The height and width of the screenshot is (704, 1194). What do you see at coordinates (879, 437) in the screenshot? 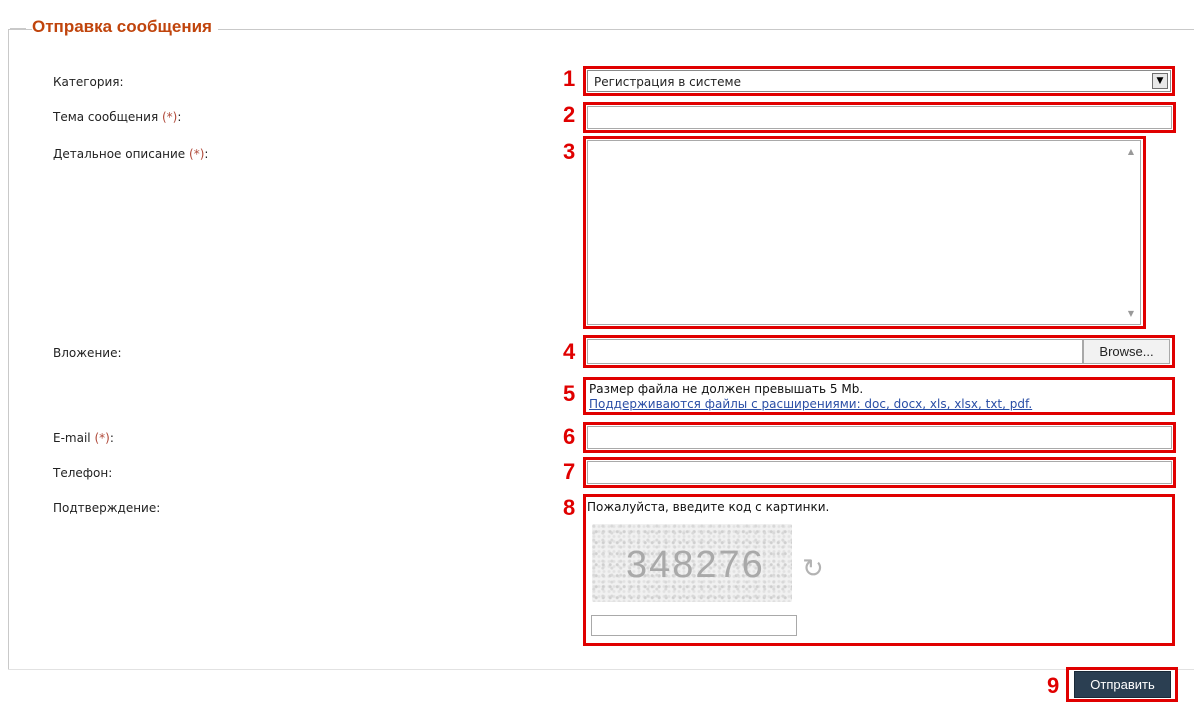
I see `email-field` at bounding box center [879, 437].